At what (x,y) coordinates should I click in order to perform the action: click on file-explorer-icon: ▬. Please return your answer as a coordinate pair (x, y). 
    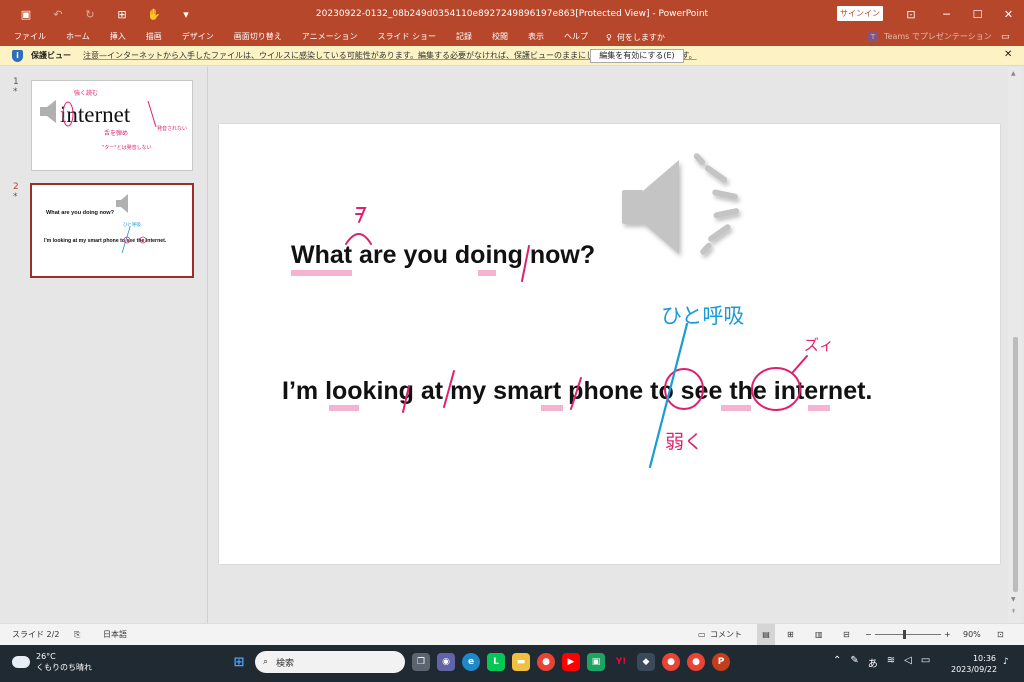
    Looking at the image, I should click on (521, 662).